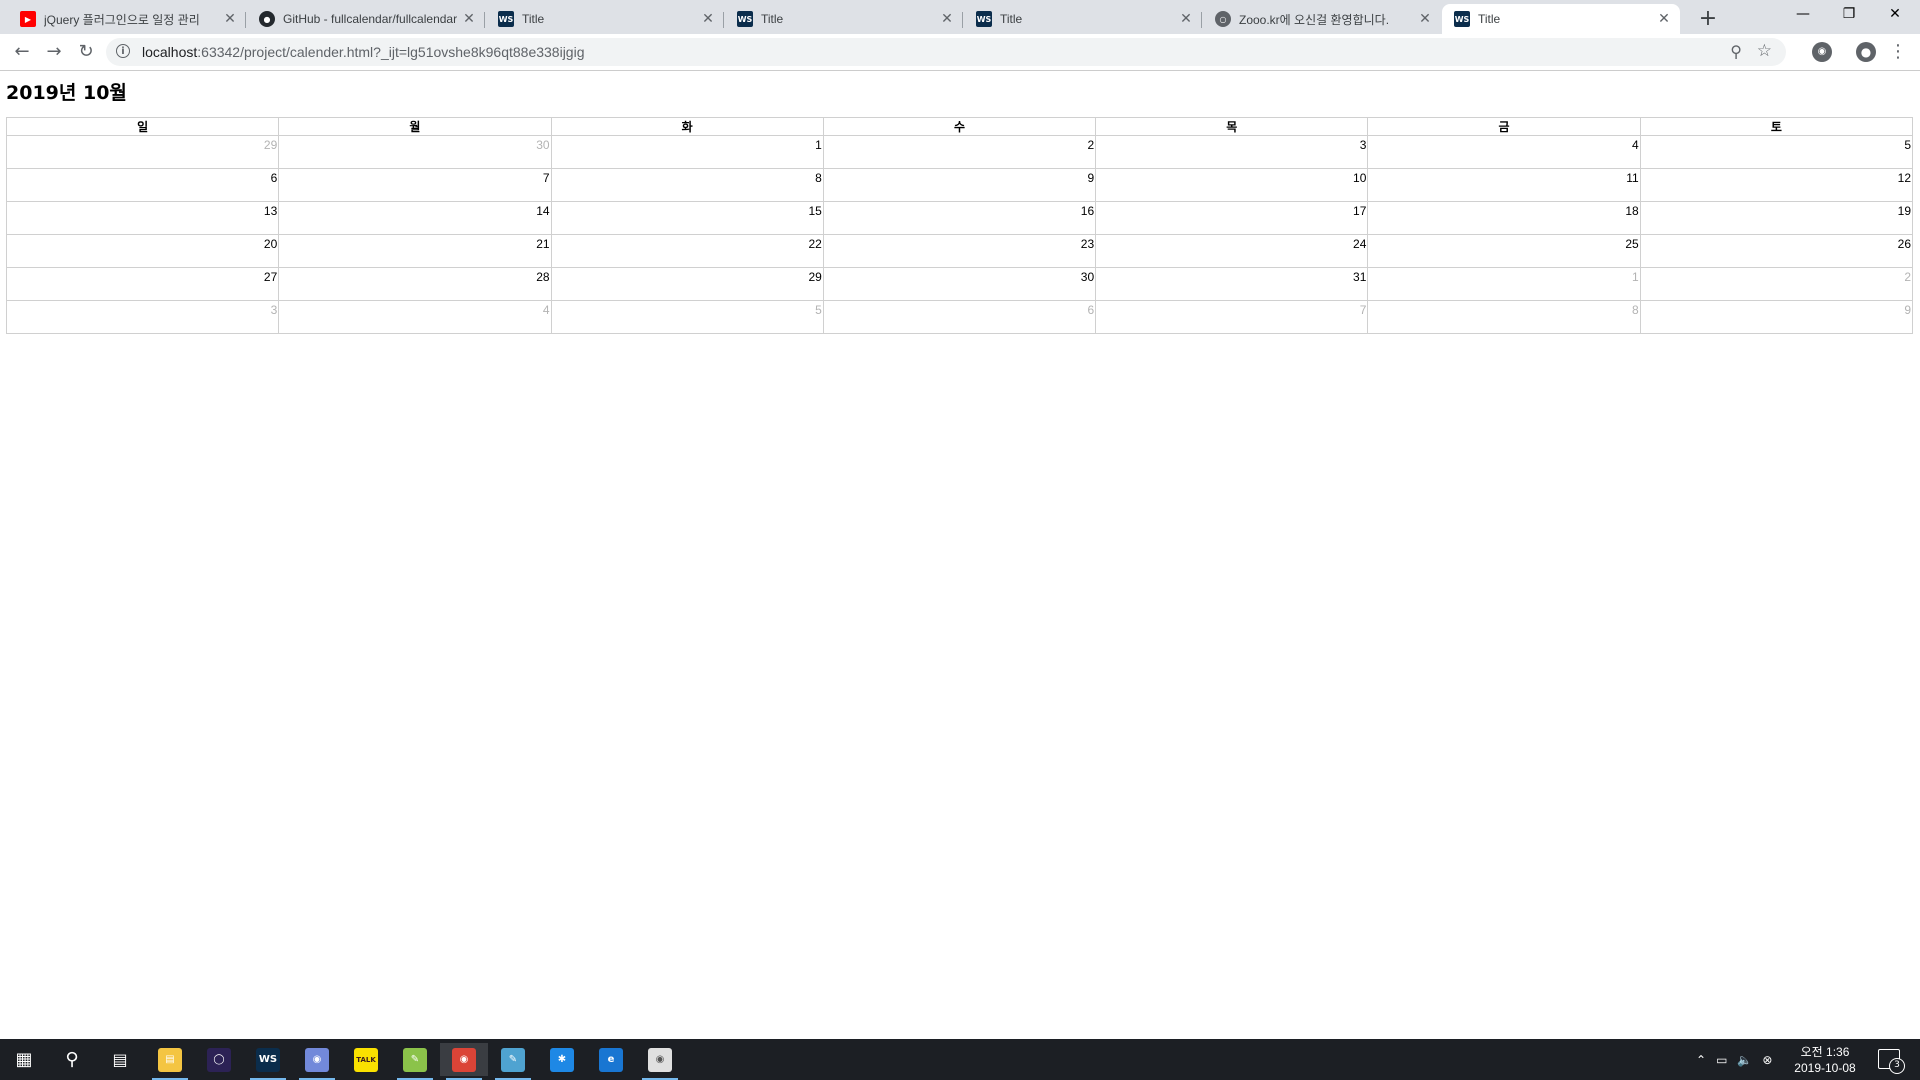 The width and height of the screenshot is (1920, 1080). What do you see at coordinates (1232, 185) in the screenshot?
I see `calendar-day: 10` at bounding box center [1232, 185].